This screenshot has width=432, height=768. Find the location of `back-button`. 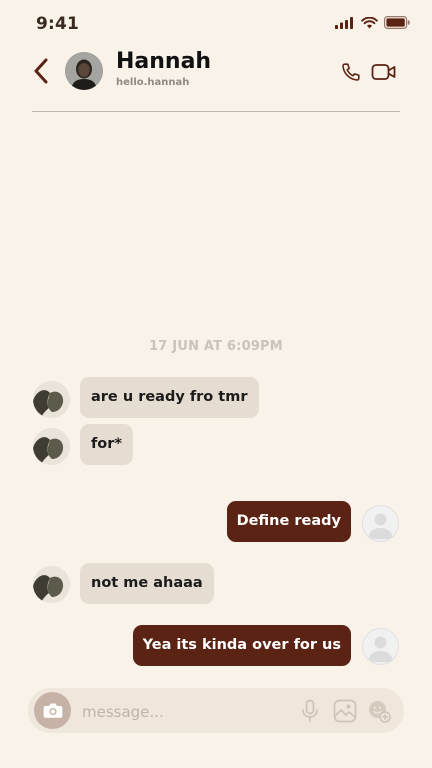

back-button is located at coordinates (41, 71).